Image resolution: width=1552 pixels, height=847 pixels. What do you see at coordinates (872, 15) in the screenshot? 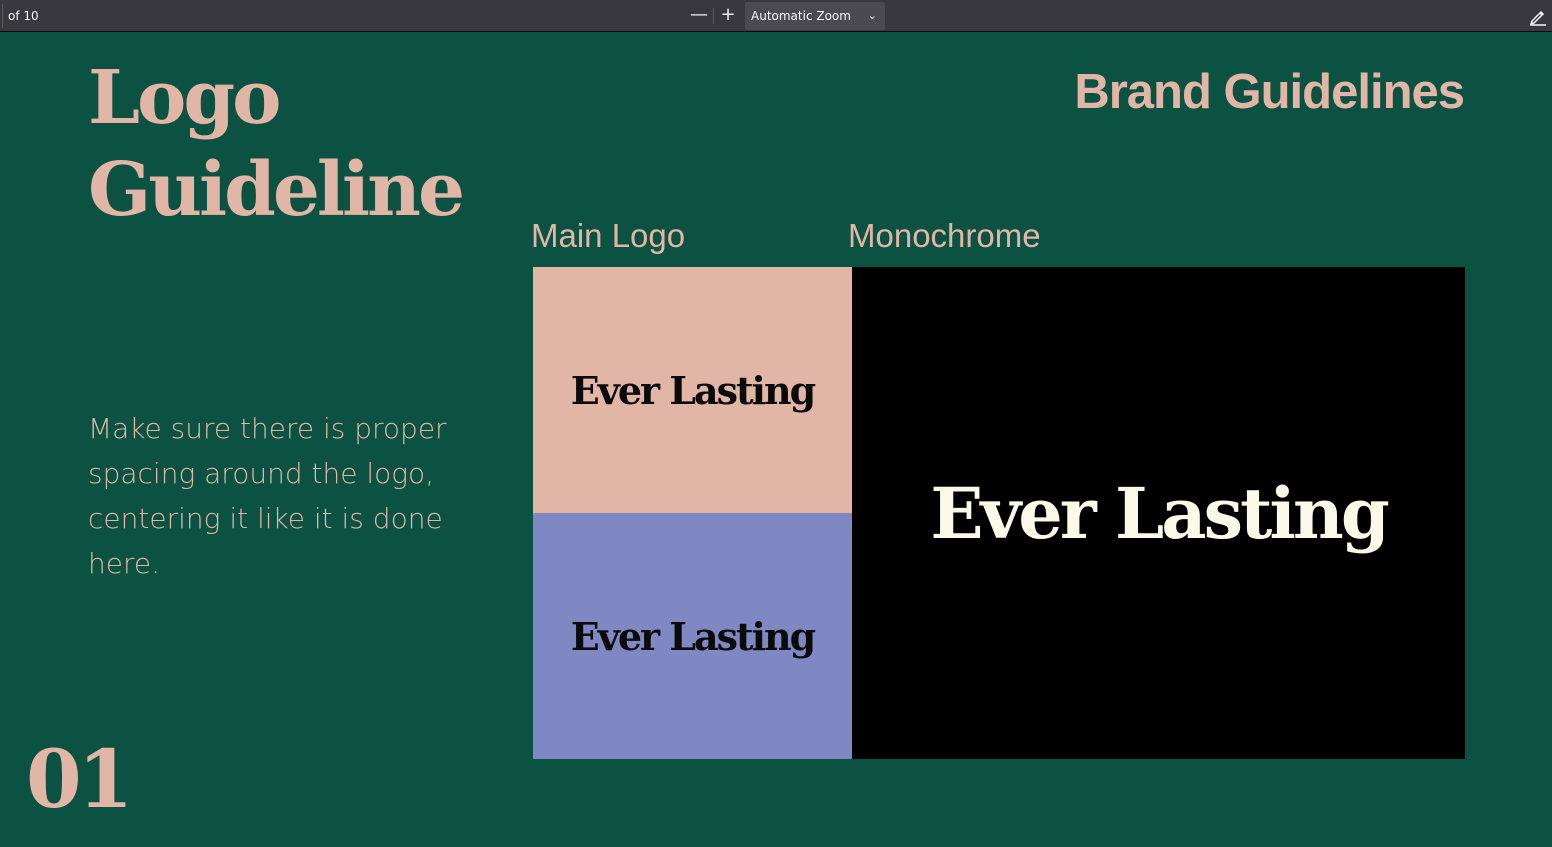
I see `chevron-down-icon: ⌄` at bounding box center [872, 15].